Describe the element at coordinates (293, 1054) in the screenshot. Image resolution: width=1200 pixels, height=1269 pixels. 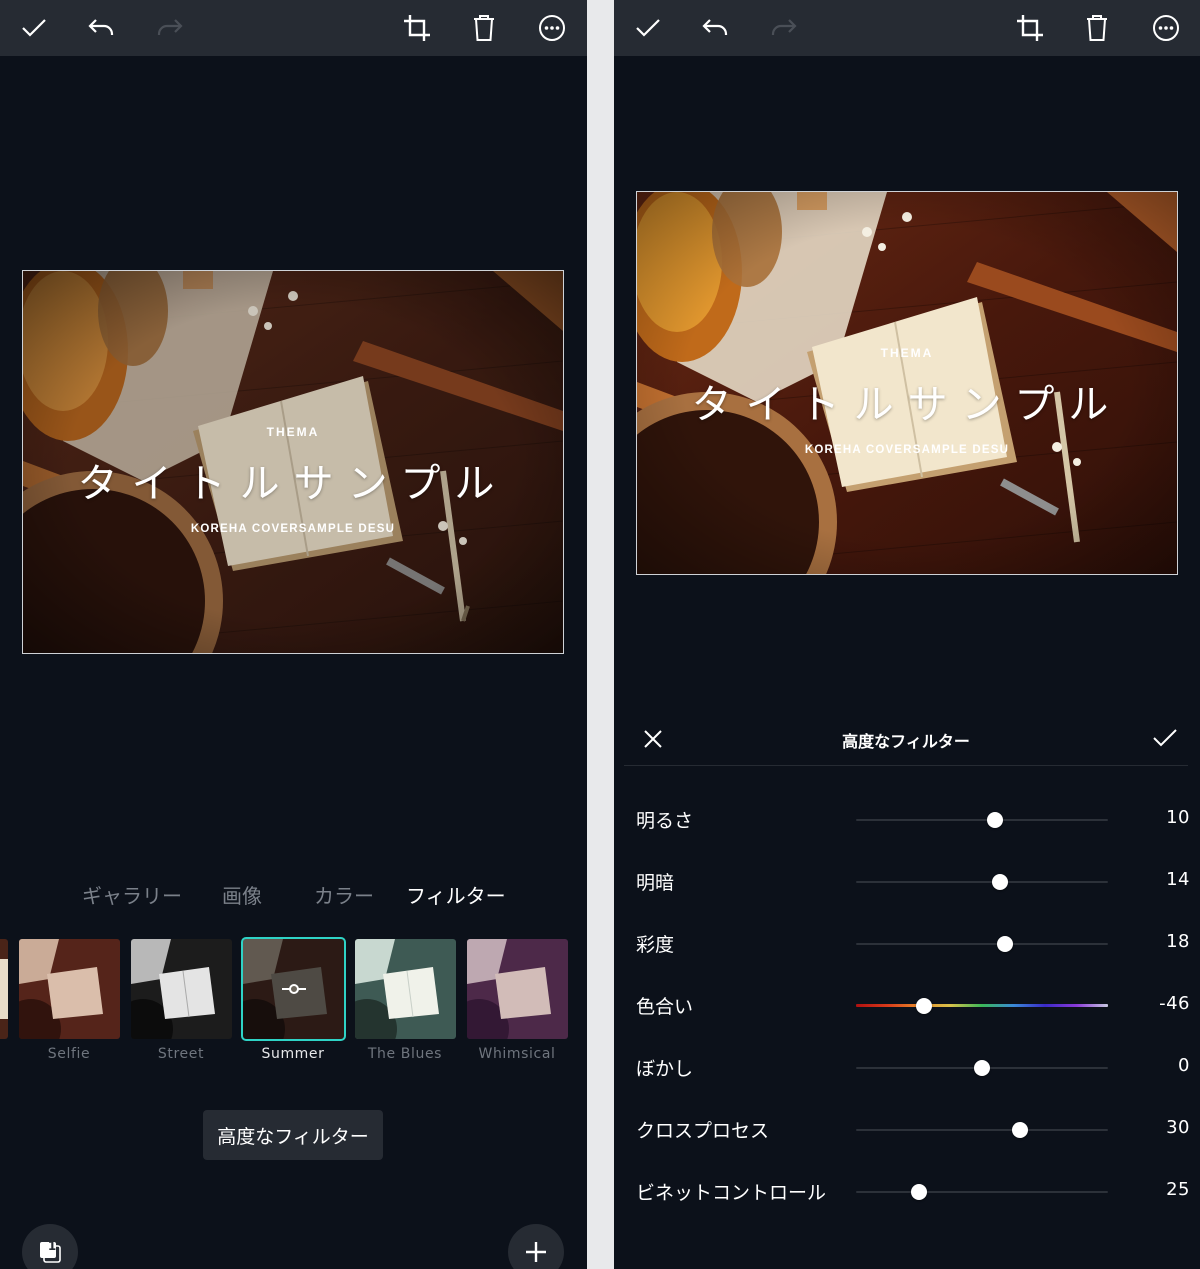
I see `filter-label-summer: Summer` at that location.